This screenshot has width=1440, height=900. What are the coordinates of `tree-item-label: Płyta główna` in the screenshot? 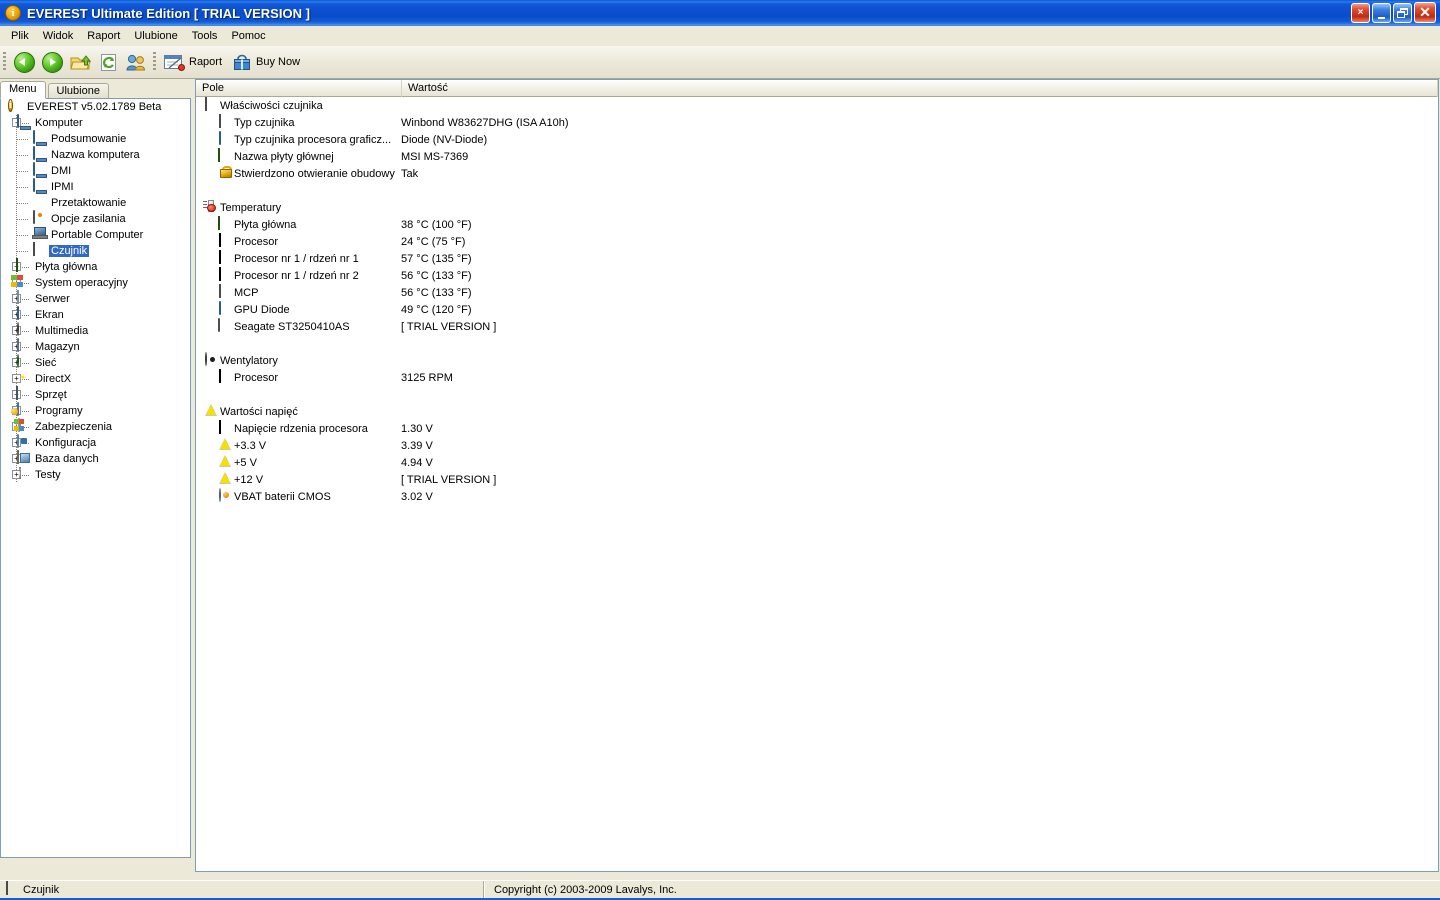 It's located at (66, 267).